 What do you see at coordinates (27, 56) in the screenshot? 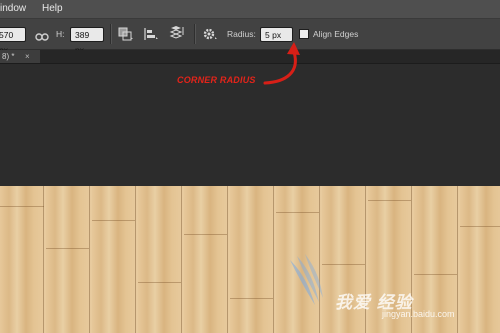
I see `close-icon: ×` at bounding box center [27, 56].